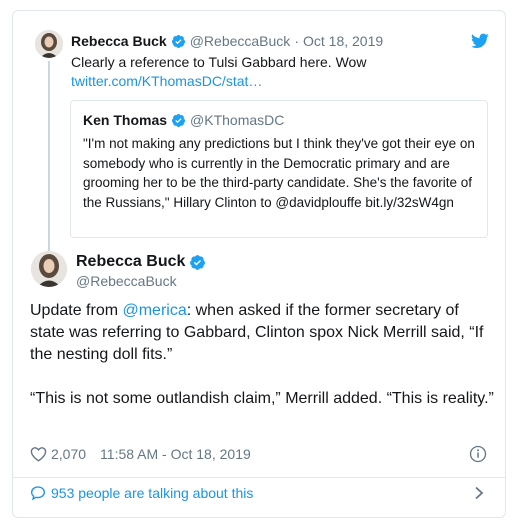  What do you see at coordinates (38, 454) in the screenshot?
I see `heart-icon` at bounding box center [38, 454].